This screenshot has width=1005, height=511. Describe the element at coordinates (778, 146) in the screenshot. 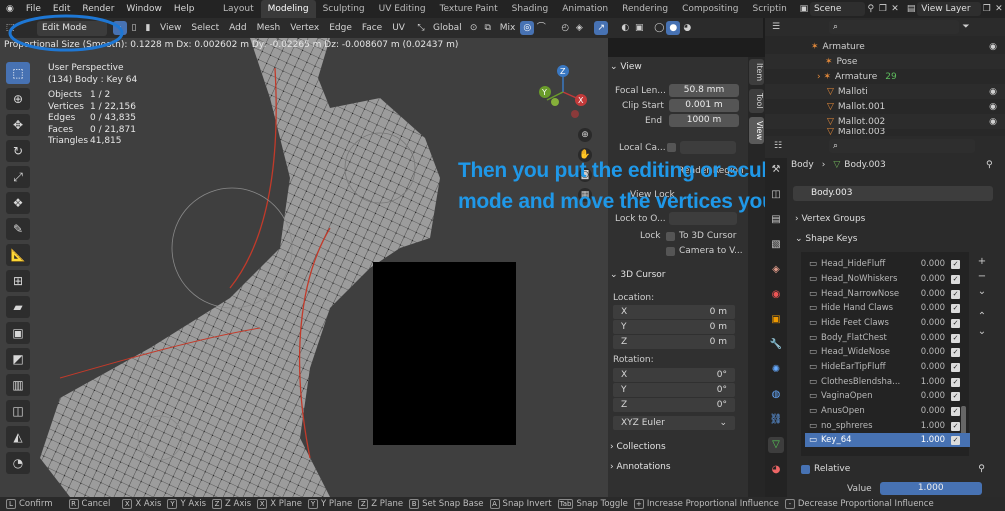

I see `properties-editor-icon: ☷` at that location.